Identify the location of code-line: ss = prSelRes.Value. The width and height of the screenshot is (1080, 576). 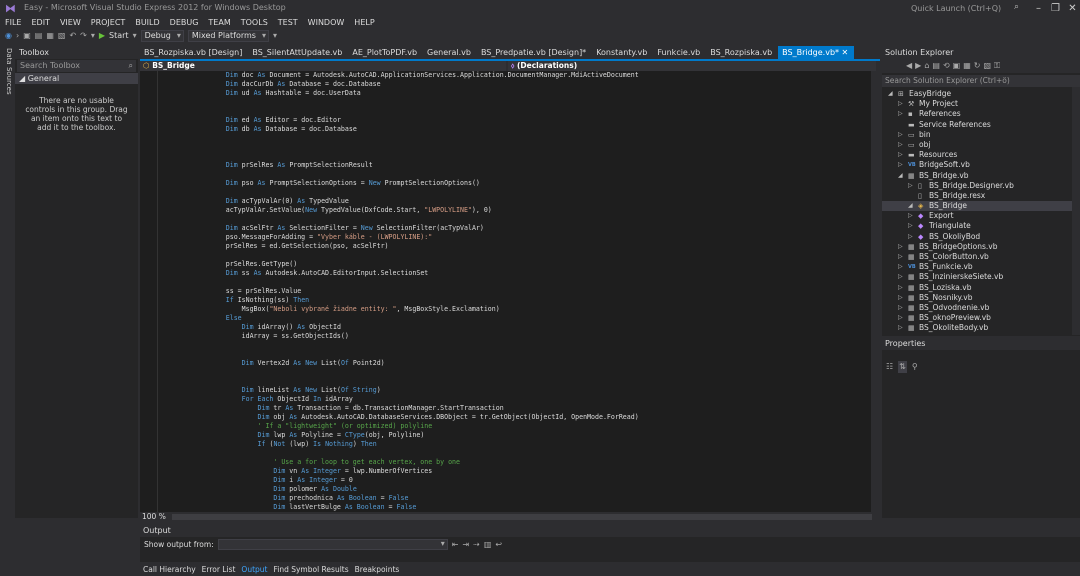
(534, 291).